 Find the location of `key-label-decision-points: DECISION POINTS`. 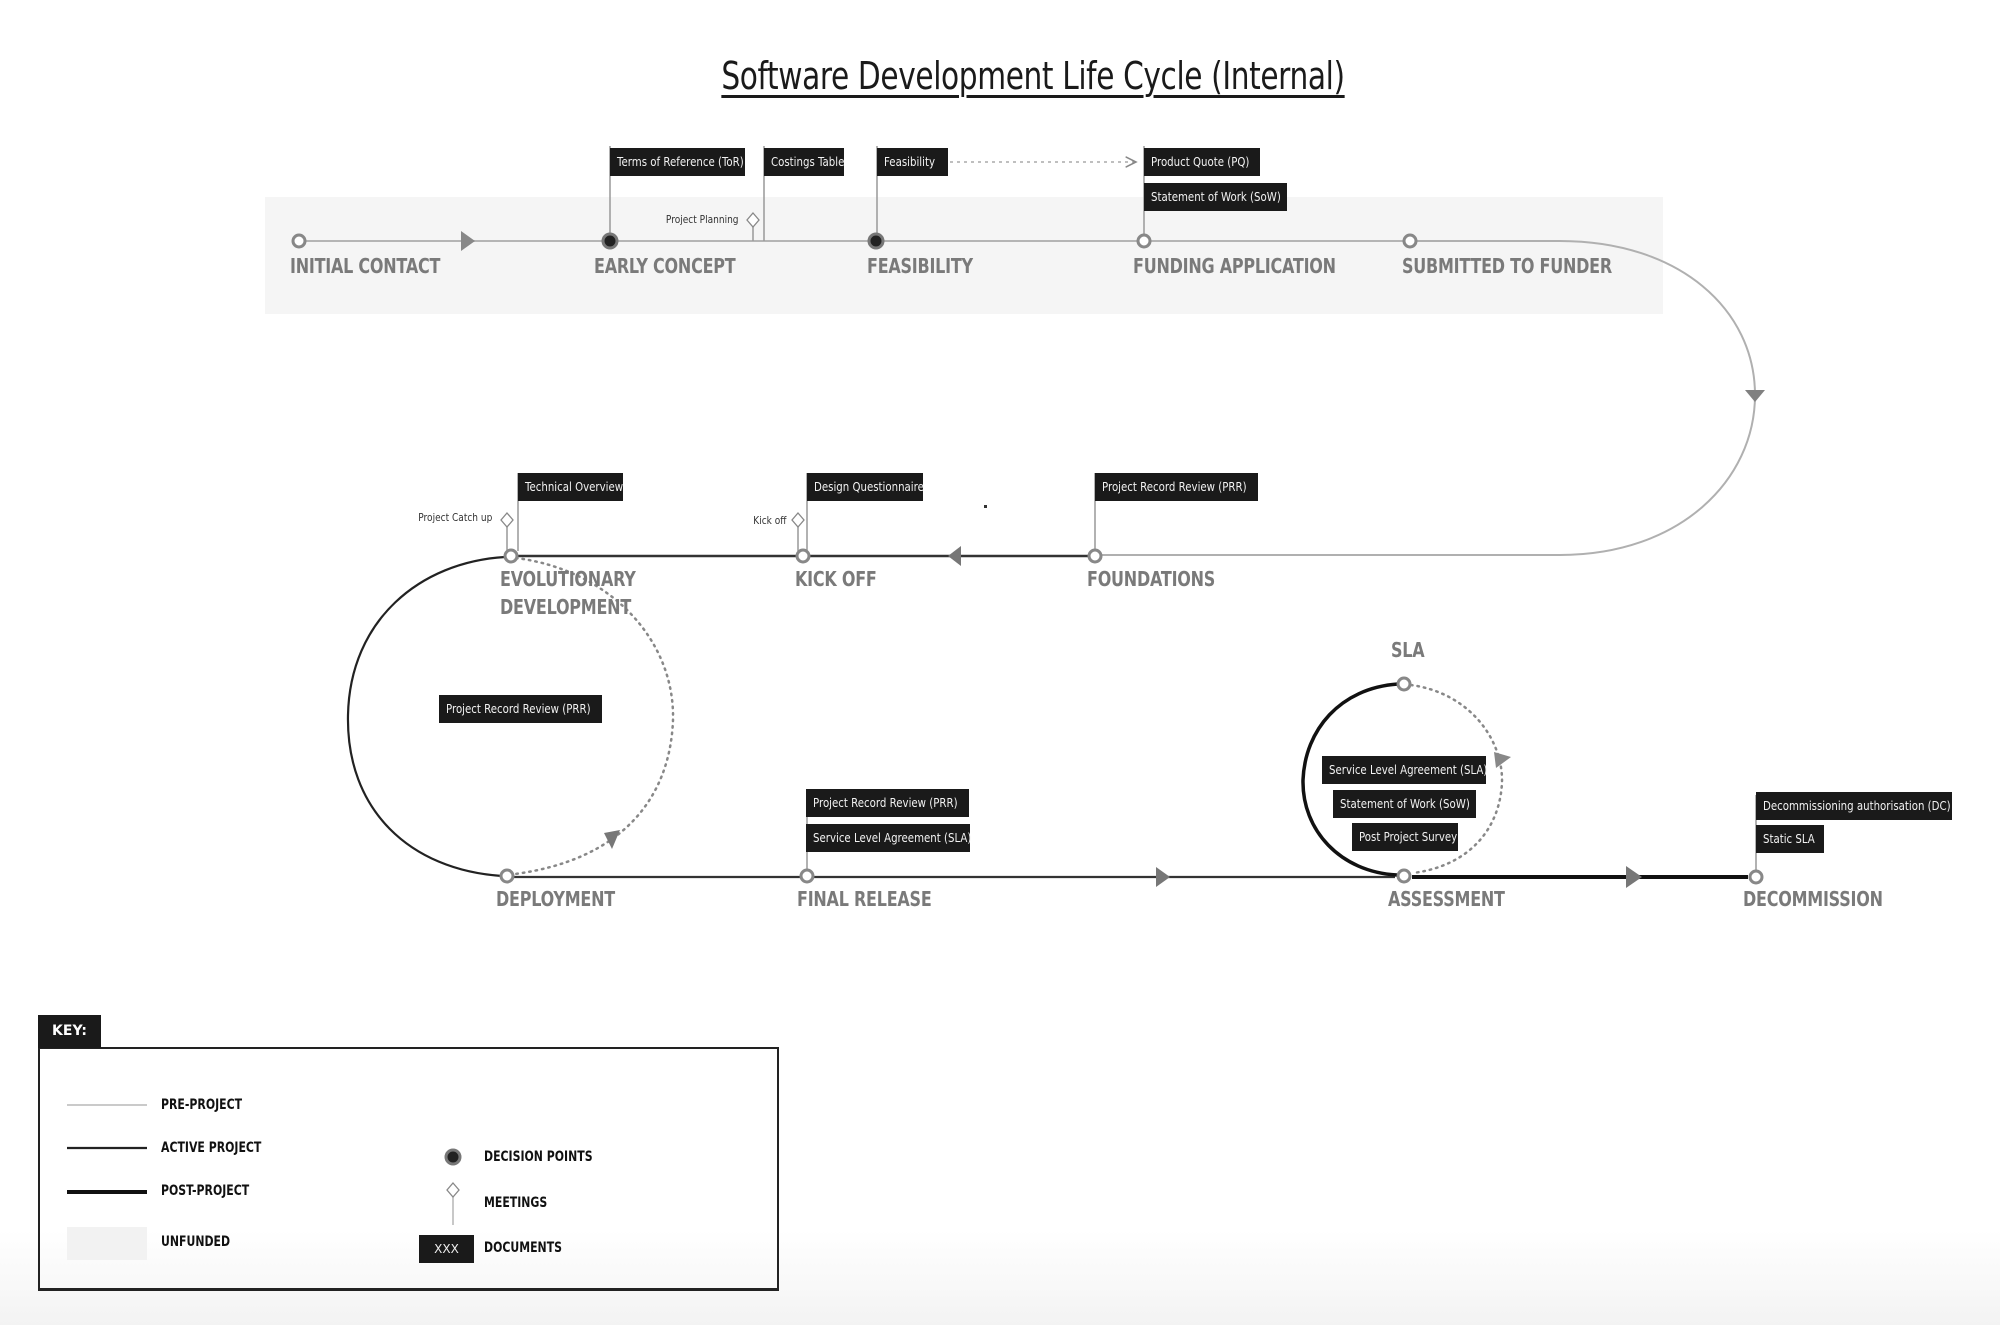

key-label-decision-points: DECISION POINTS is located at coordinates (538, 1157).